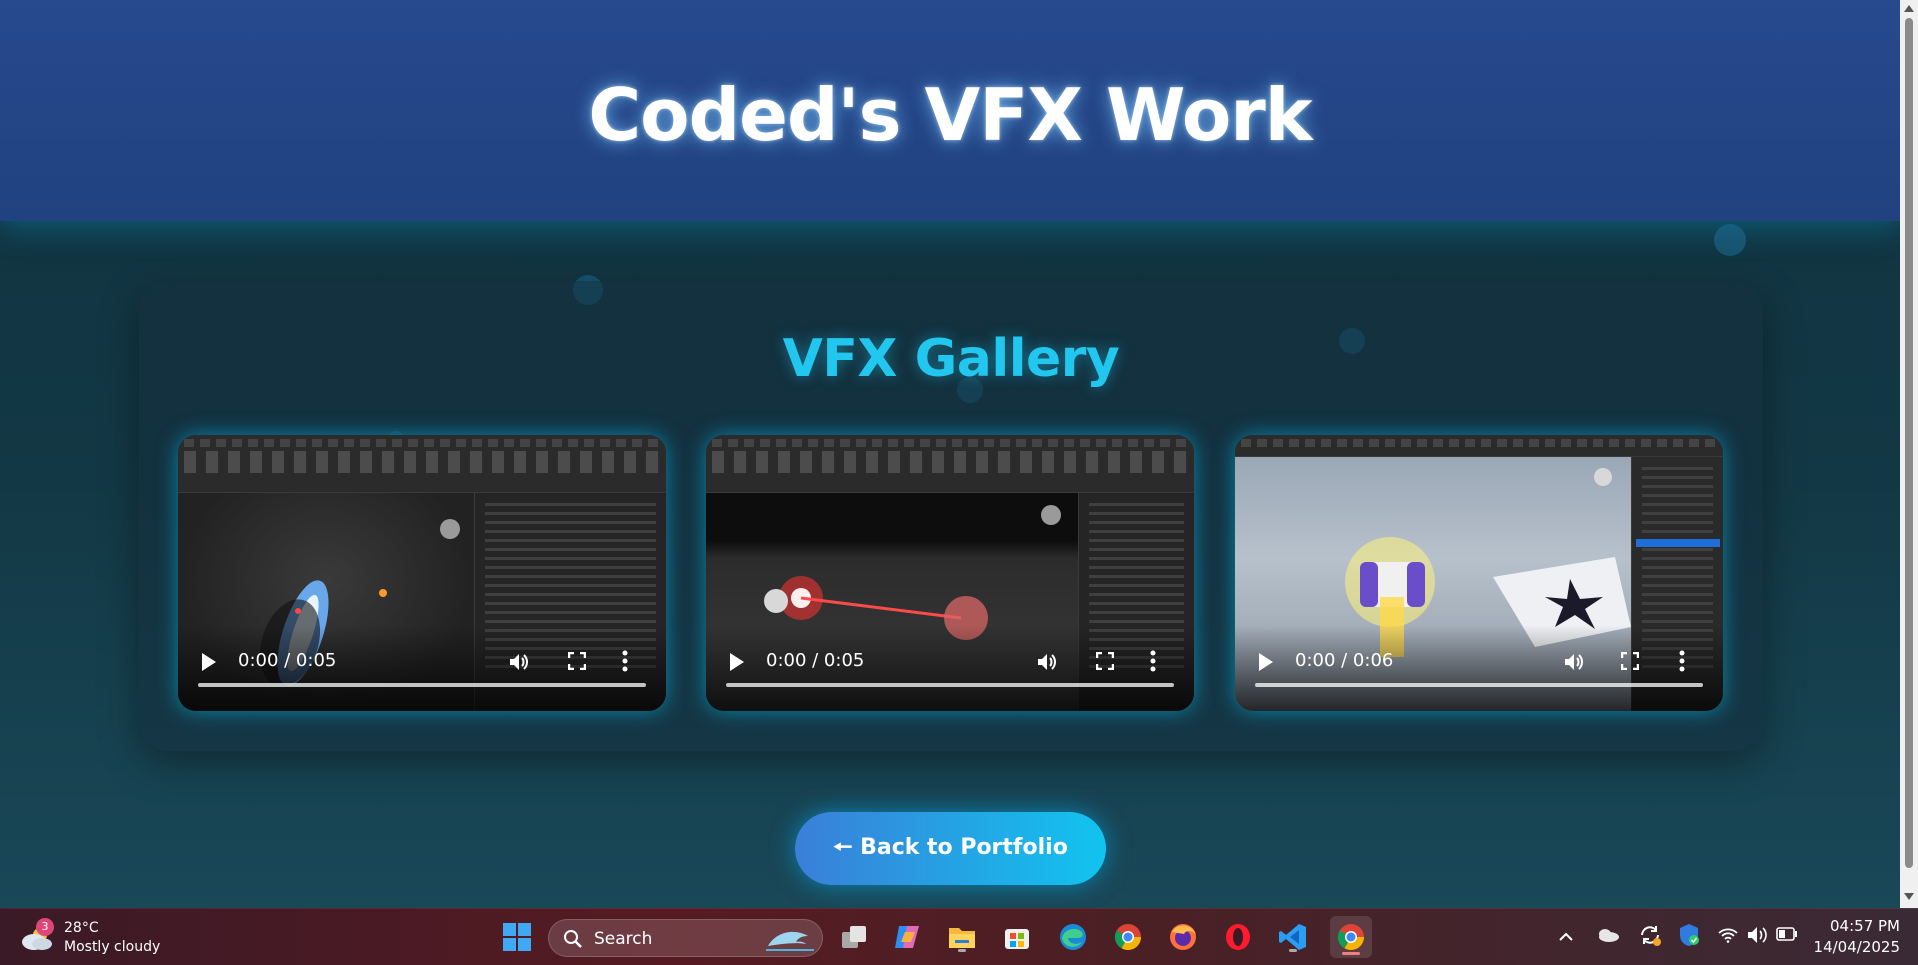  What do you see at coordinates (1479, 573) in the screenshot?
I see `video-player: 0:00 / 0:06` at bounding box center [1479, 573].